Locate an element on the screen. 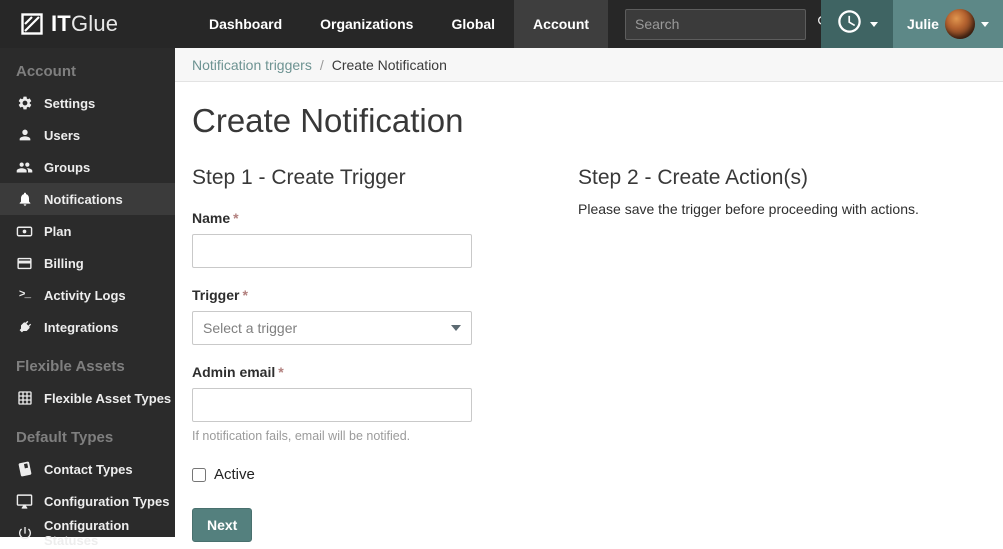  user-icon is located at coordinates (24, 135).